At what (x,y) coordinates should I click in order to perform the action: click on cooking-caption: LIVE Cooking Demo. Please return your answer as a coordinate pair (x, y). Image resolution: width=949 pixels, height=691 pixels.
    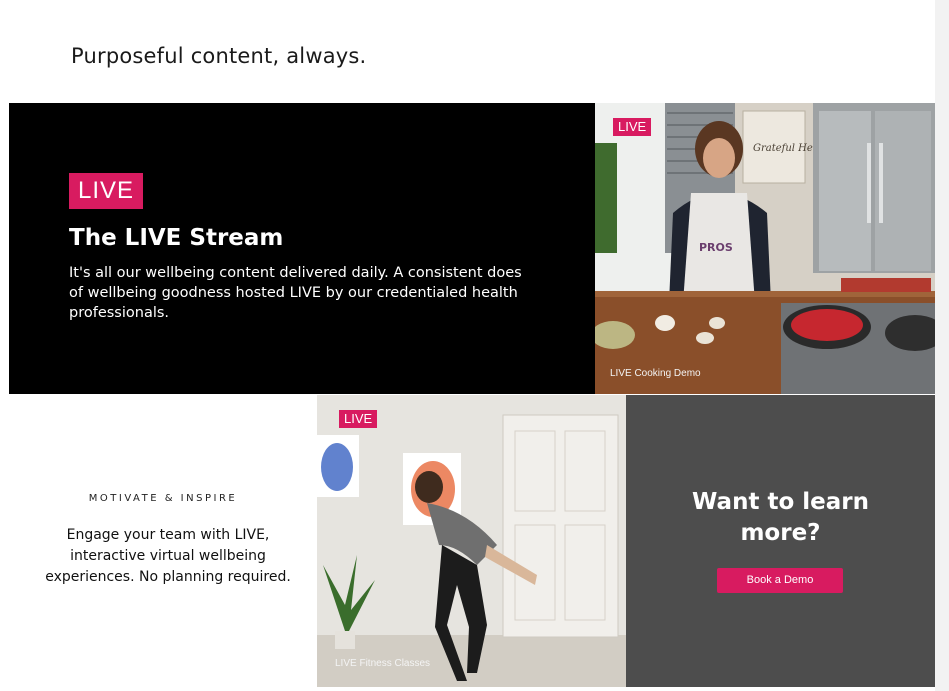
    Looking at the image, I should click on (655, 373).